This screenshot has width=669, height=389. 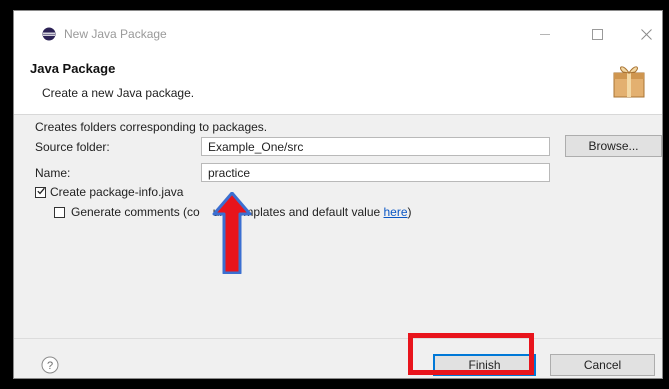 I want to click on name-label: Name:, so click(x=53, y=173).